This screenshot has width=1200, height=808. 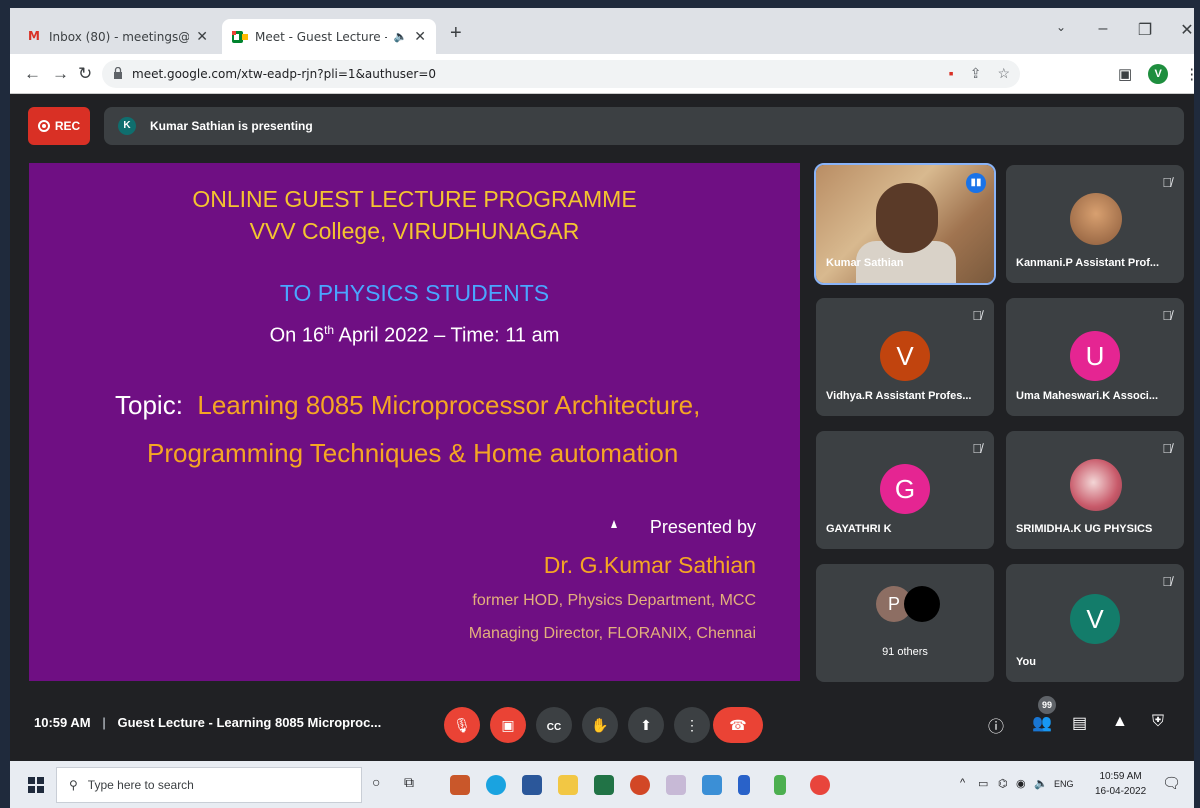 I want to click on slide-role-2: Managing Director, FLORANIX, Chennai, so click(x=612, y=633).